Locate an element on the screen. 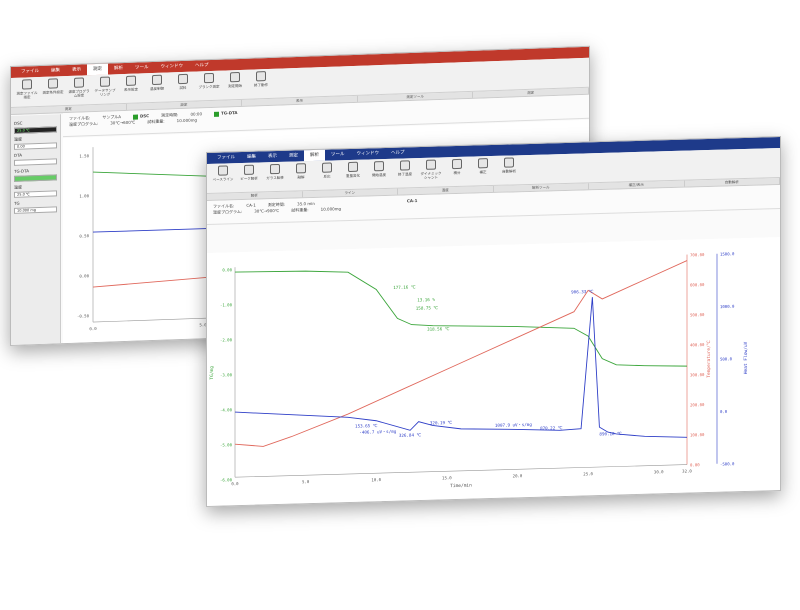 Image resolution: width=800 pixels, height=610 pixels. ribbon-button: ブランク測定 is located at coordinates (209, 81).